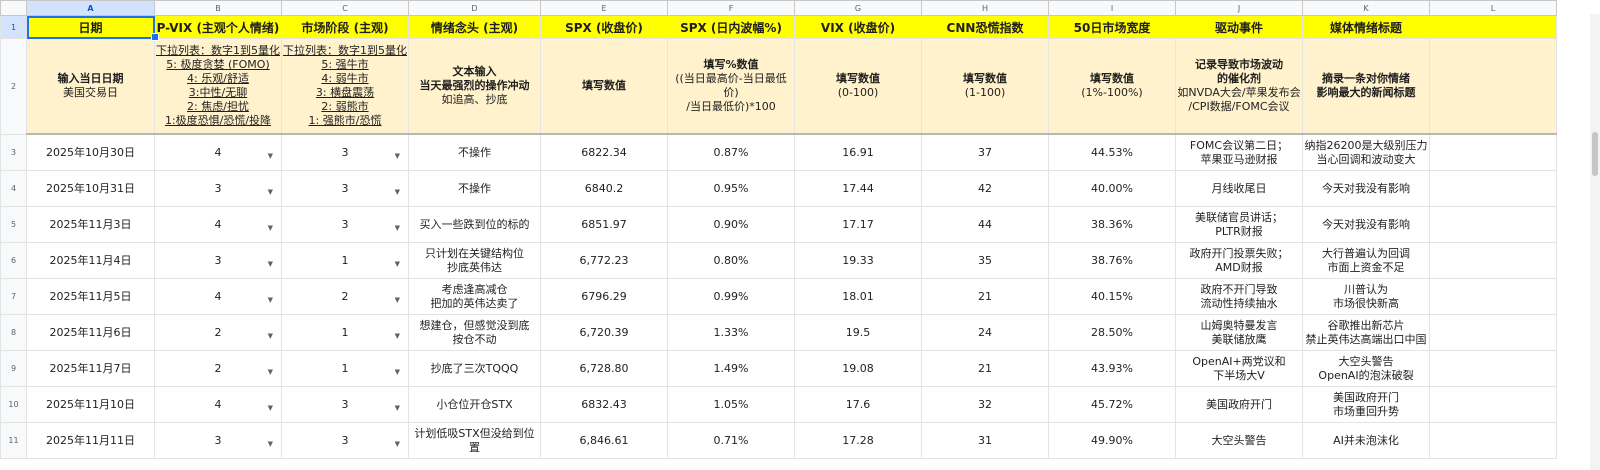 The image size is (1600, 470). I want to click on cell-k10: 美国政府开门 市场重回升势, so click(1366, 404).